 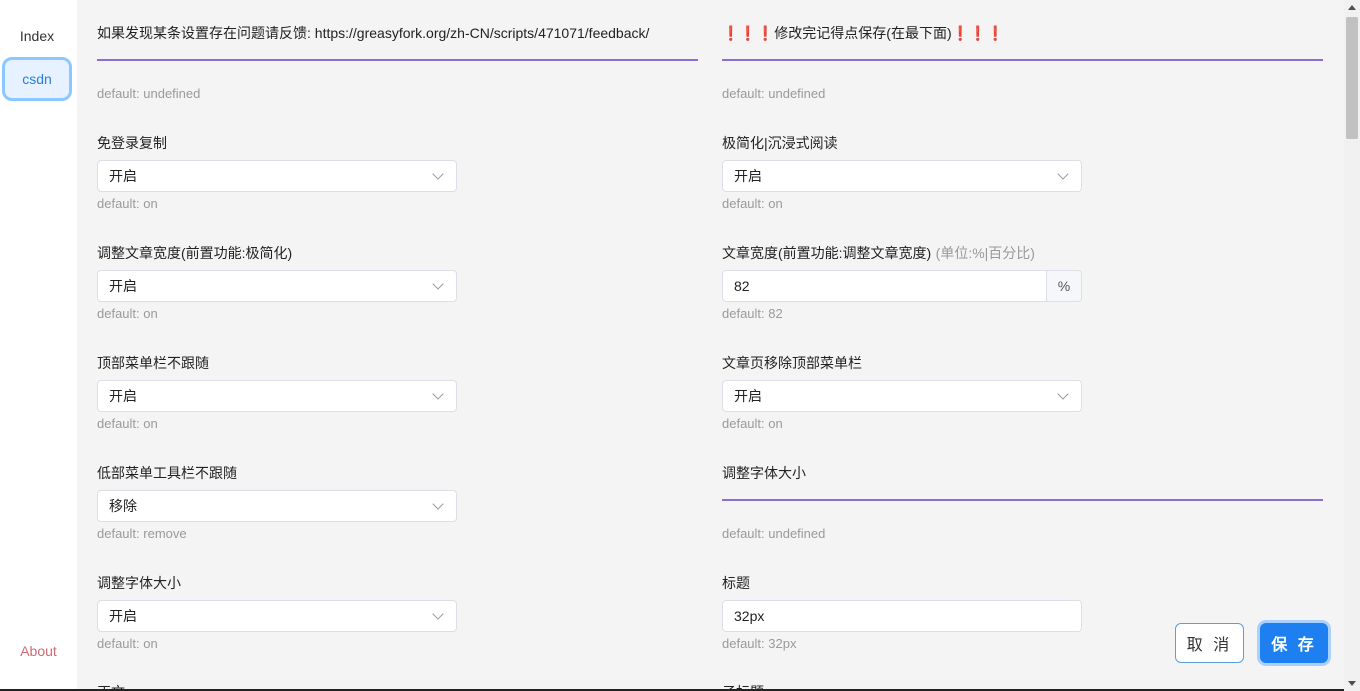 What do you see at coordinates (127, 203) in the screenshot?
I see `copy-default: default: on` at bounding box center [127, 203].